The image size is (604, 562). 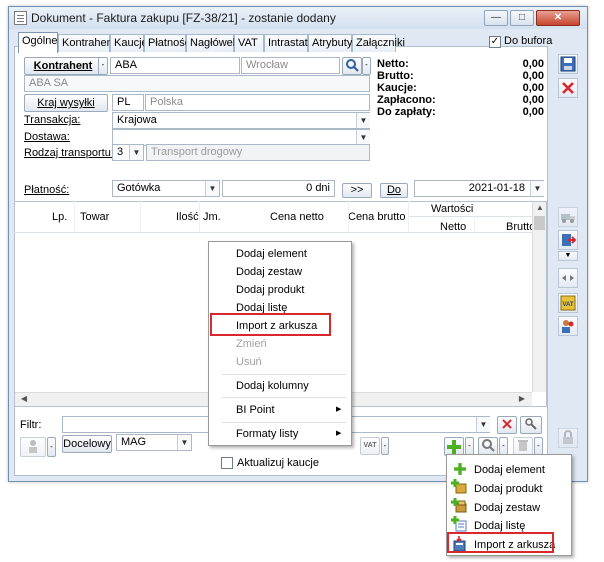 I want to click on menu-item-dodaj-produkt: Dodaj produkt, so click(x=270, y=290).